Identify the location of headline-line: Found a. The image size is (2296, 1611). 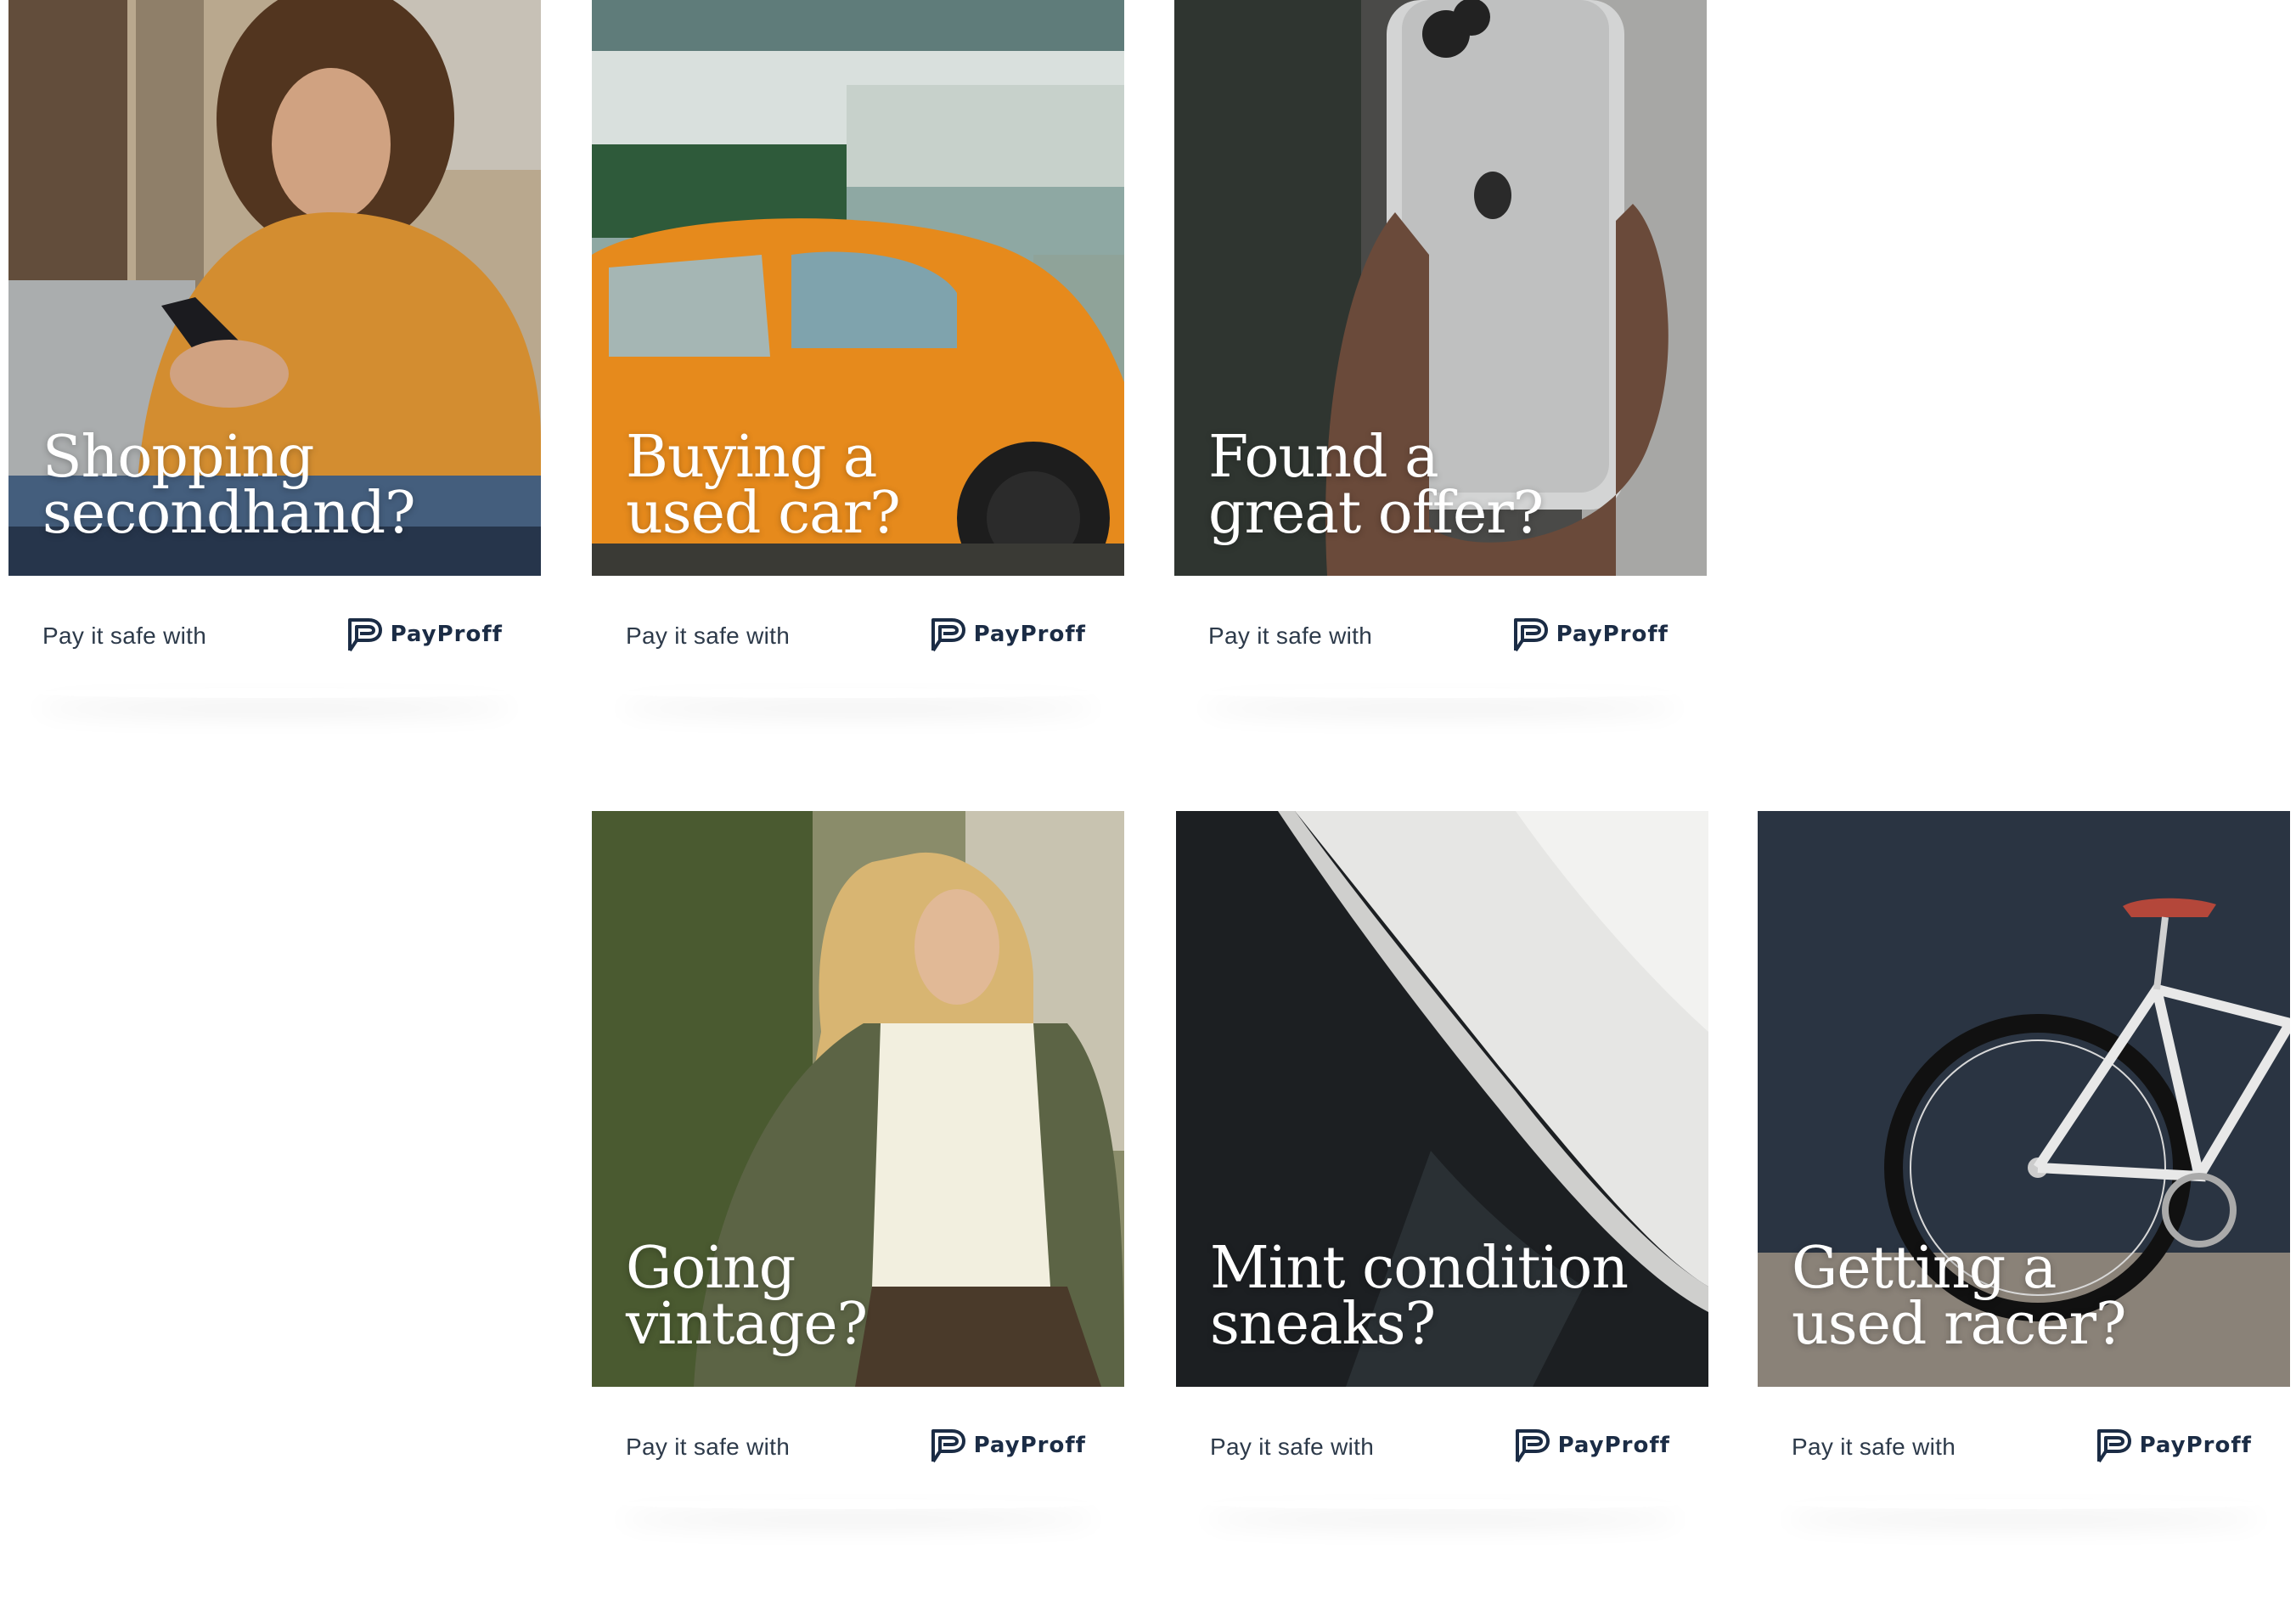
(1324, 457).